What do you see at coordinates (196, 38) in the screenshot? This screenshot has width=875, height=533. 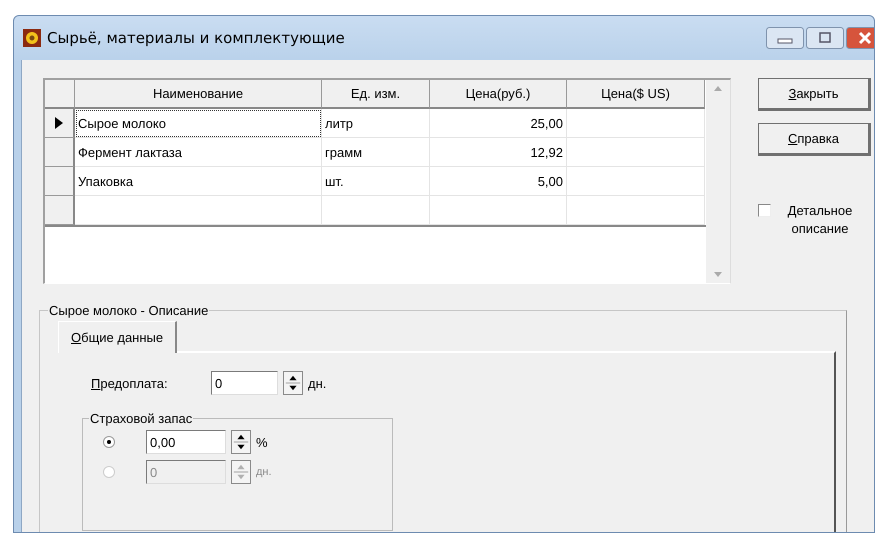 I see `window-title: Сырьё, материалы и комплектующие` at bounding box center [196, 38].